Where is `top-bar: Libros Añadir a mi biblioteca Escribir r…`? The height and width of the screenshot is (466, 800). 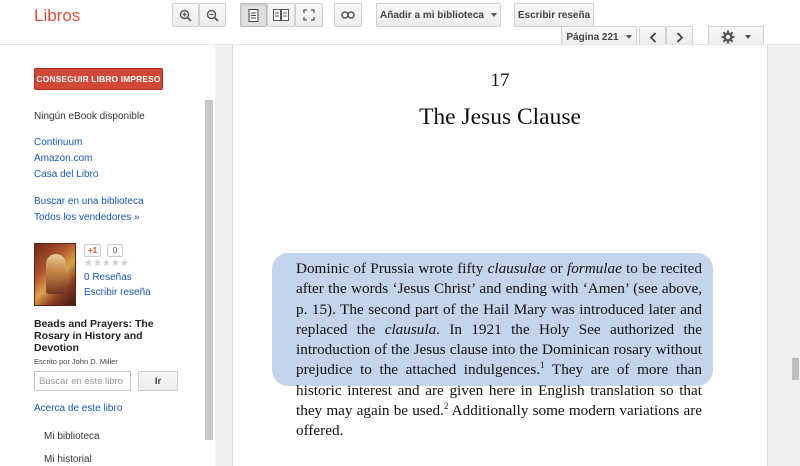
top-bar: Libros Añadir a mi biblioteca Escribir r… is located at coordinates (400, 24).